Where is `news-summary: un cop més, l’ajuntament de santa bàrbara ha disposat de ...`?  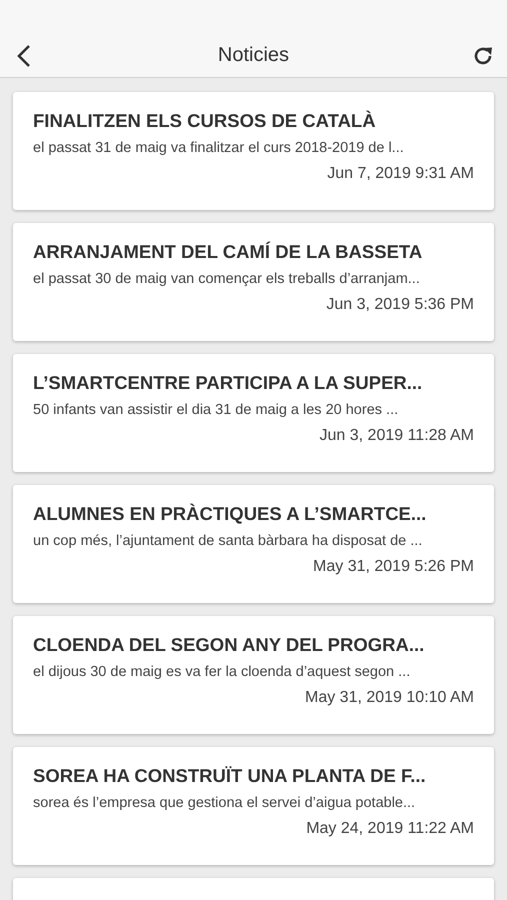
news-summary: un cop més, l’ajuntament de santa bàrbara ha disposat de ... is located at coordinates (228, 541).